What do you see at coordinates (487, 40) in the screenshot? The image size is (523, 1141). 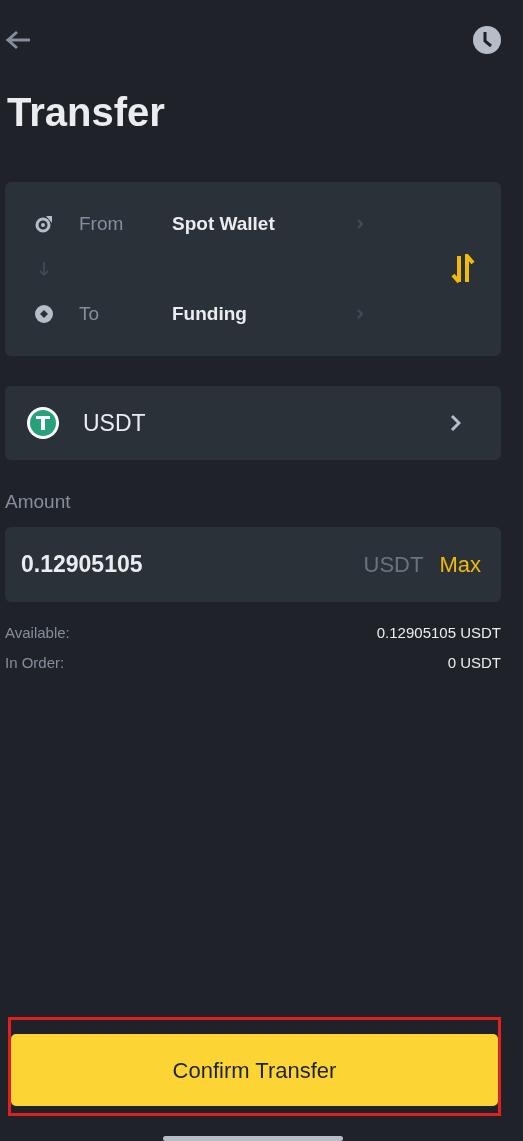 I see `history-icon` at bounding box center [487, 40].